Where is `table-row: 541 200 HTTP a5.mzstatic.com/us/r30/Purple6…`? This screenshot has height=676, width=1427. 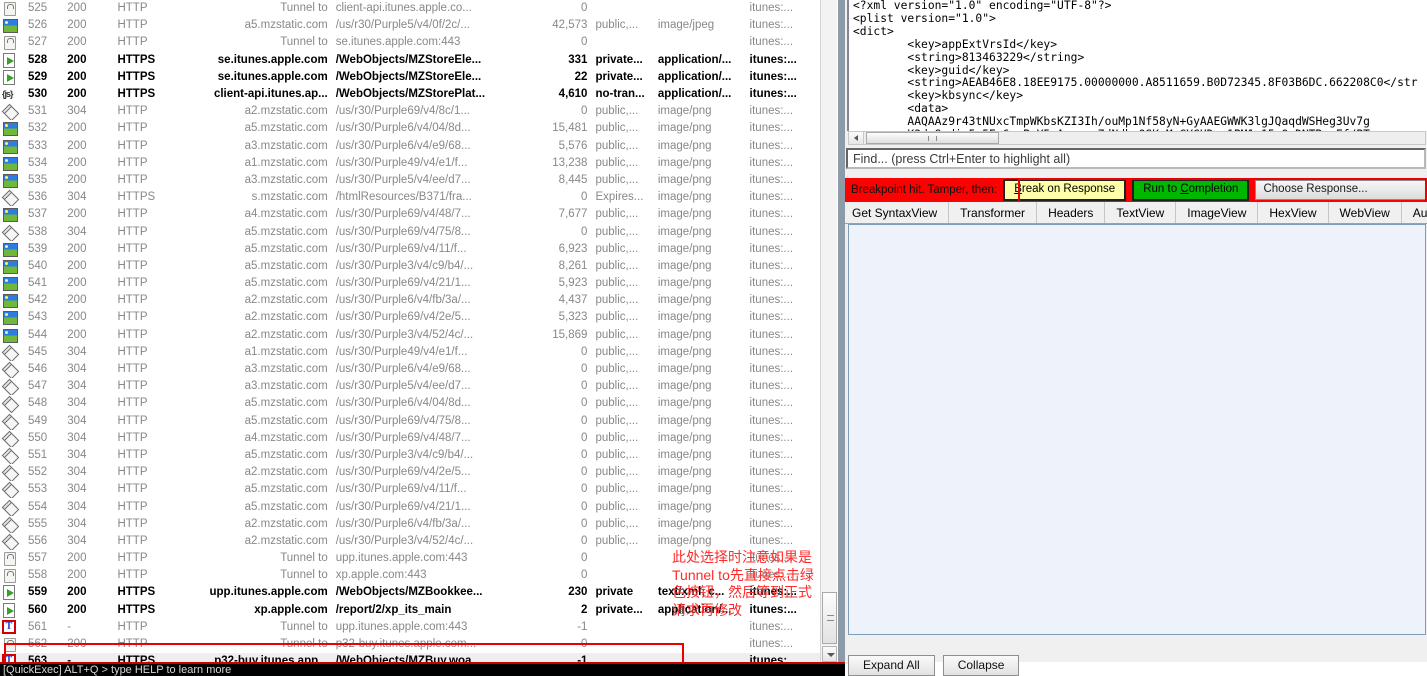
table-row: 541 200 HTTP a5.mzstatic.com/us/r30/Purple6… is located at coordinates (411, 283).